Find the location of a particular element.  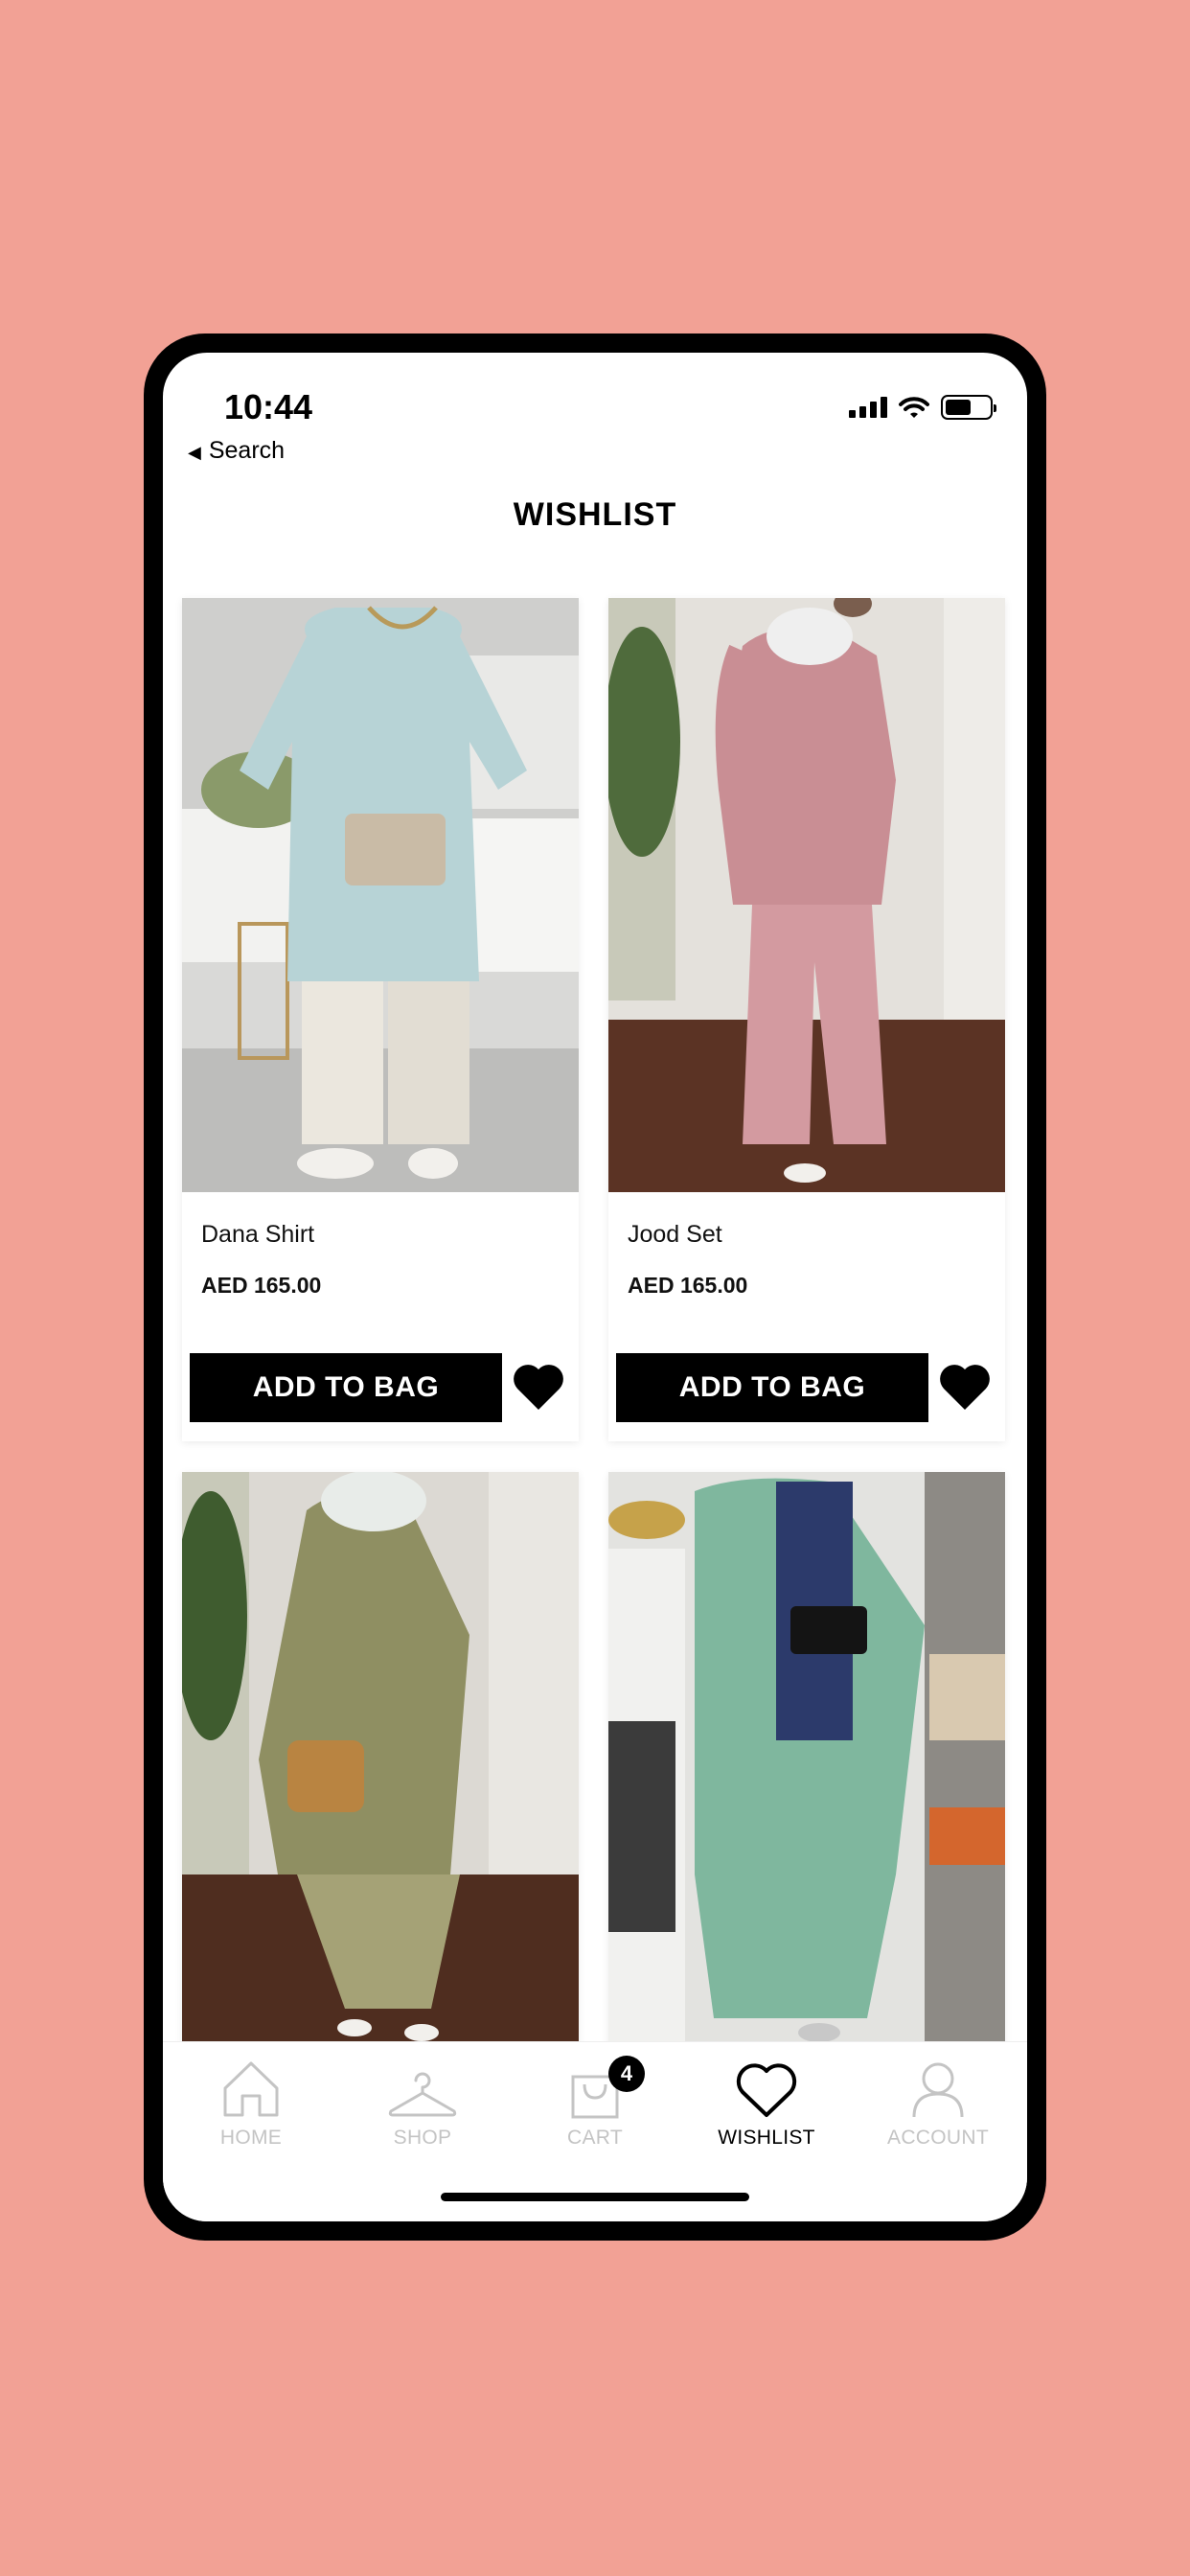

back-label: Search is located at coordinates (247, 450).